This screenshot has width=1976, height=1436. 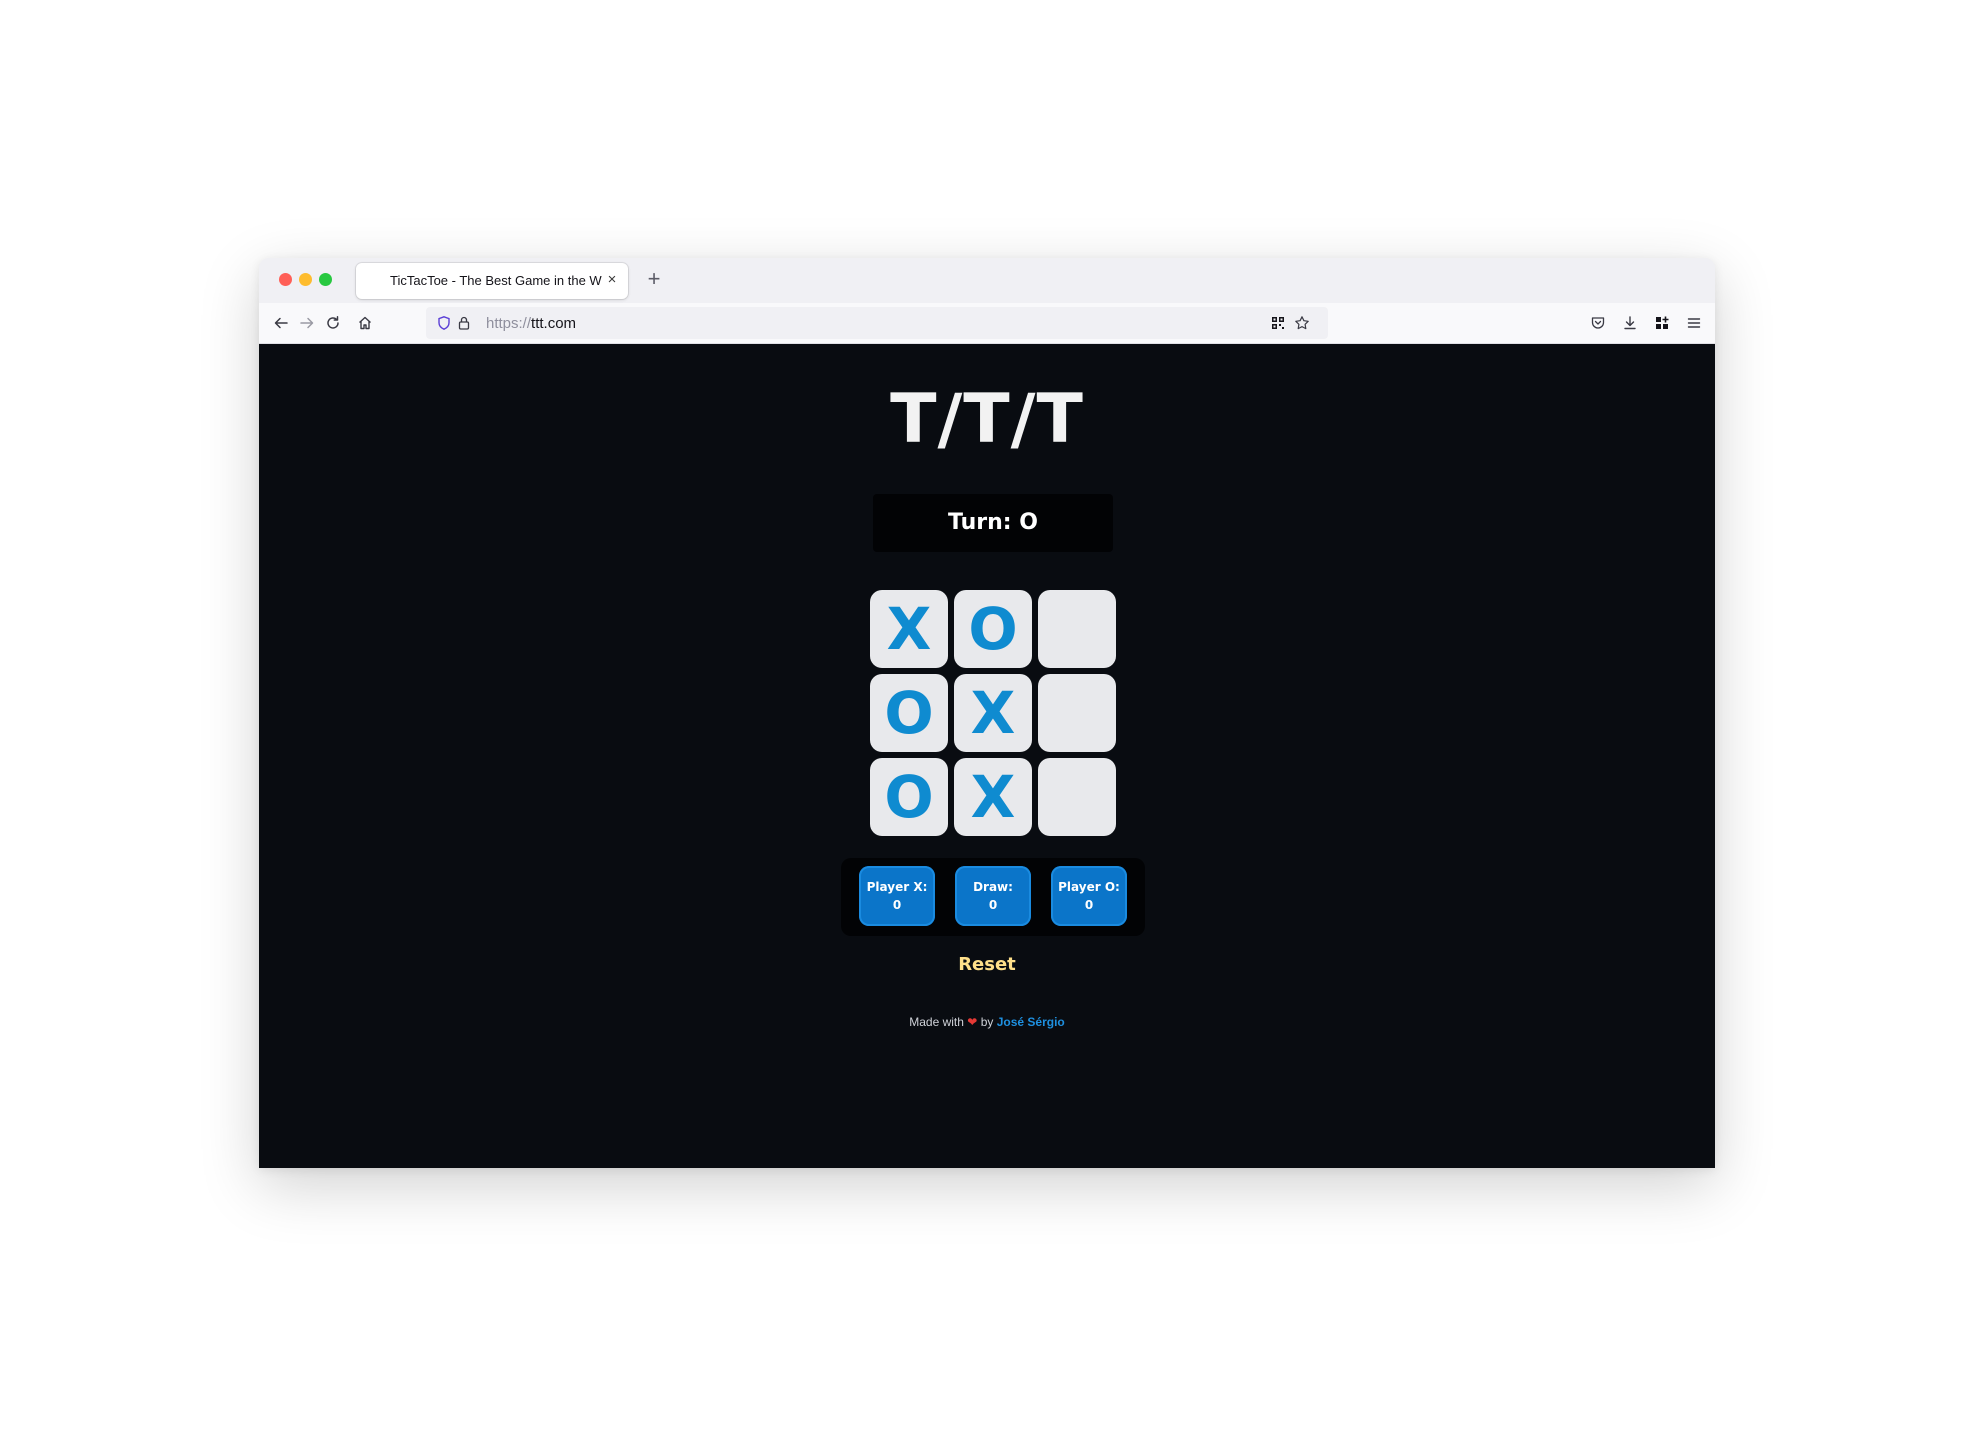 I want to click on draw-score-value: 0, so click(x=993, y=905).